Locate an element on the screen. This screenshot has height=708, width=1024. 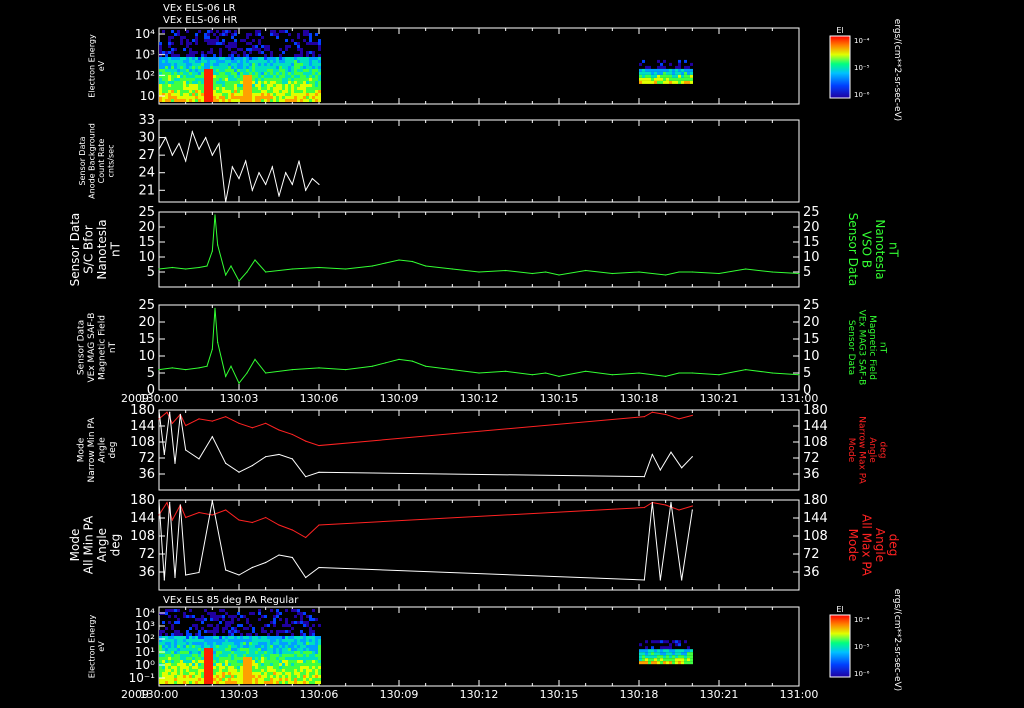
x-tick-label: 131:00 is located at coordinates (799, 694).